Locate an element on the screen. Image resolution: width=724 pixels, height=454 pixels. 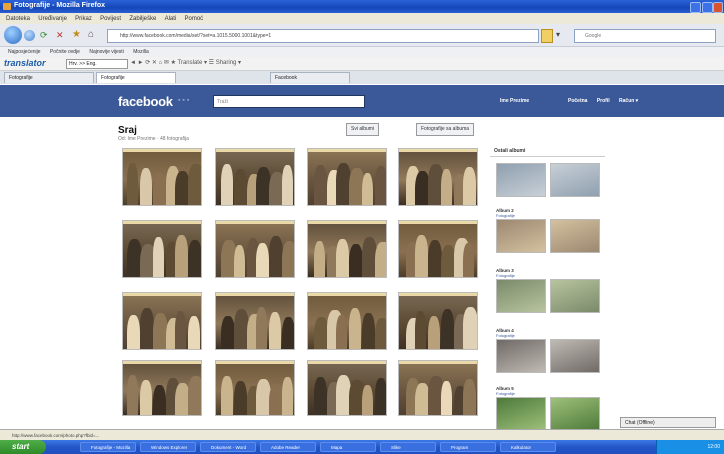
home-icon: ⌂ is located at coordinates (94, 35).